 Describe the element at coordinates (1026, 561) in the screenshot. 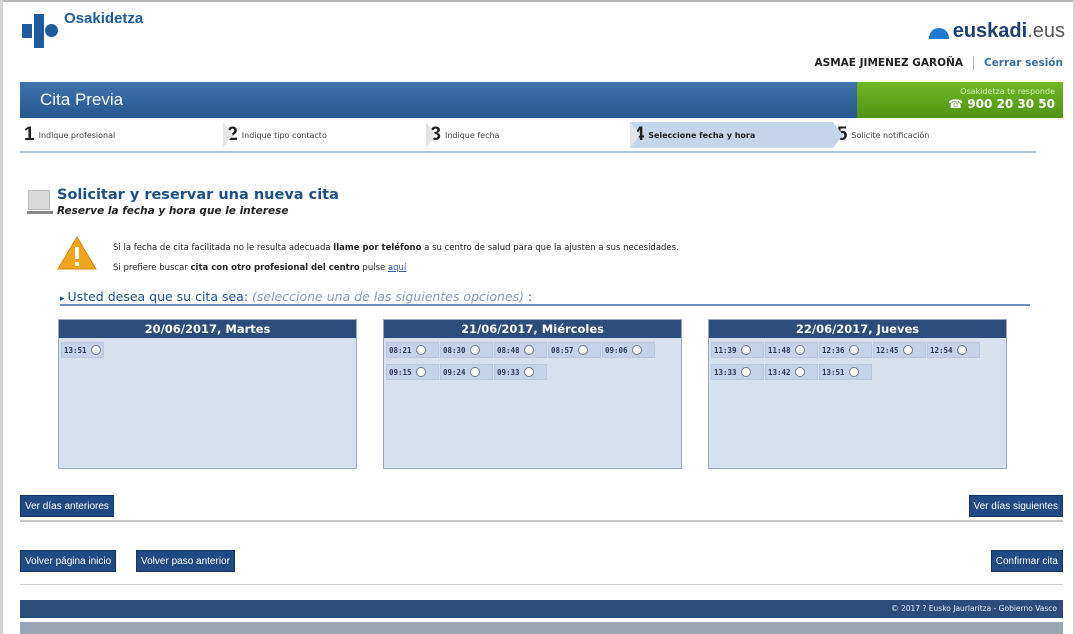

I see `confirm-button: Confirmar cita` at that location.